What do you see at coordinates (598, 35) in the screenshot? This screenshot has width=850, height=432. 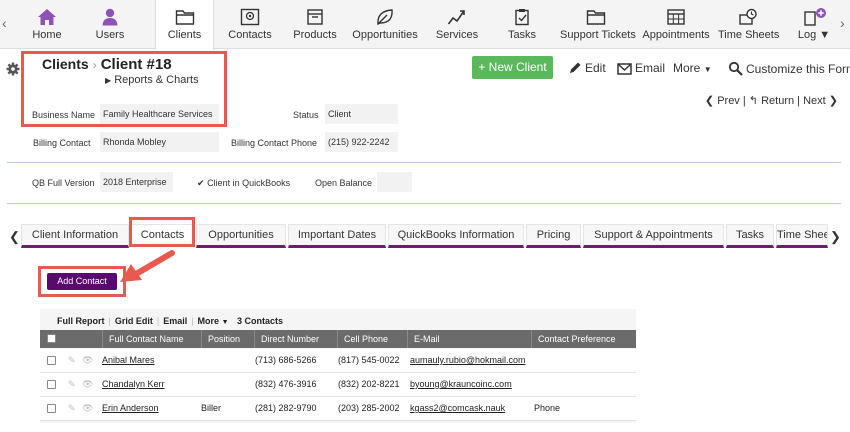 I see `nav-support-tickets-label: Support Tickets` at bounding box center [598, 35].